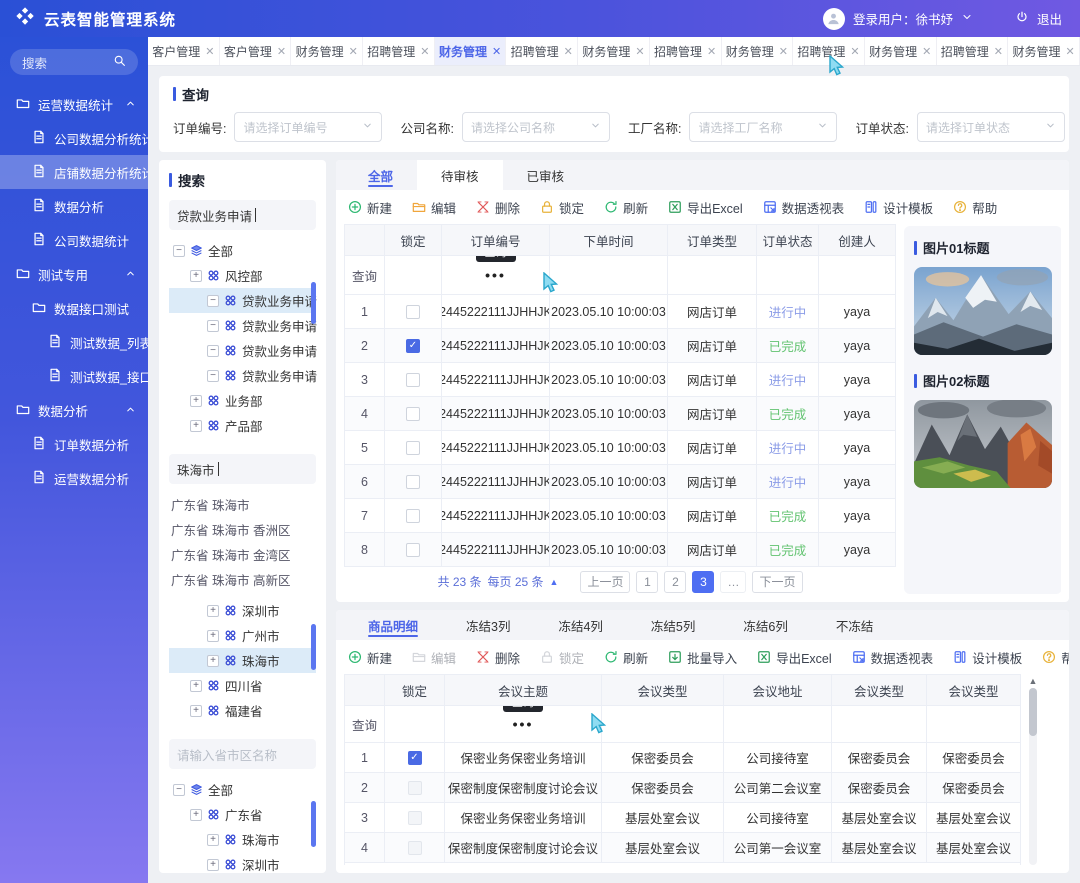 The width and height of the screenshot is (1080, 883). What do you see at coordinates (855, 625) in the screenshot?
I see `meetings-tab-不冻结: 不冻结` at bounding box center [855, 625].